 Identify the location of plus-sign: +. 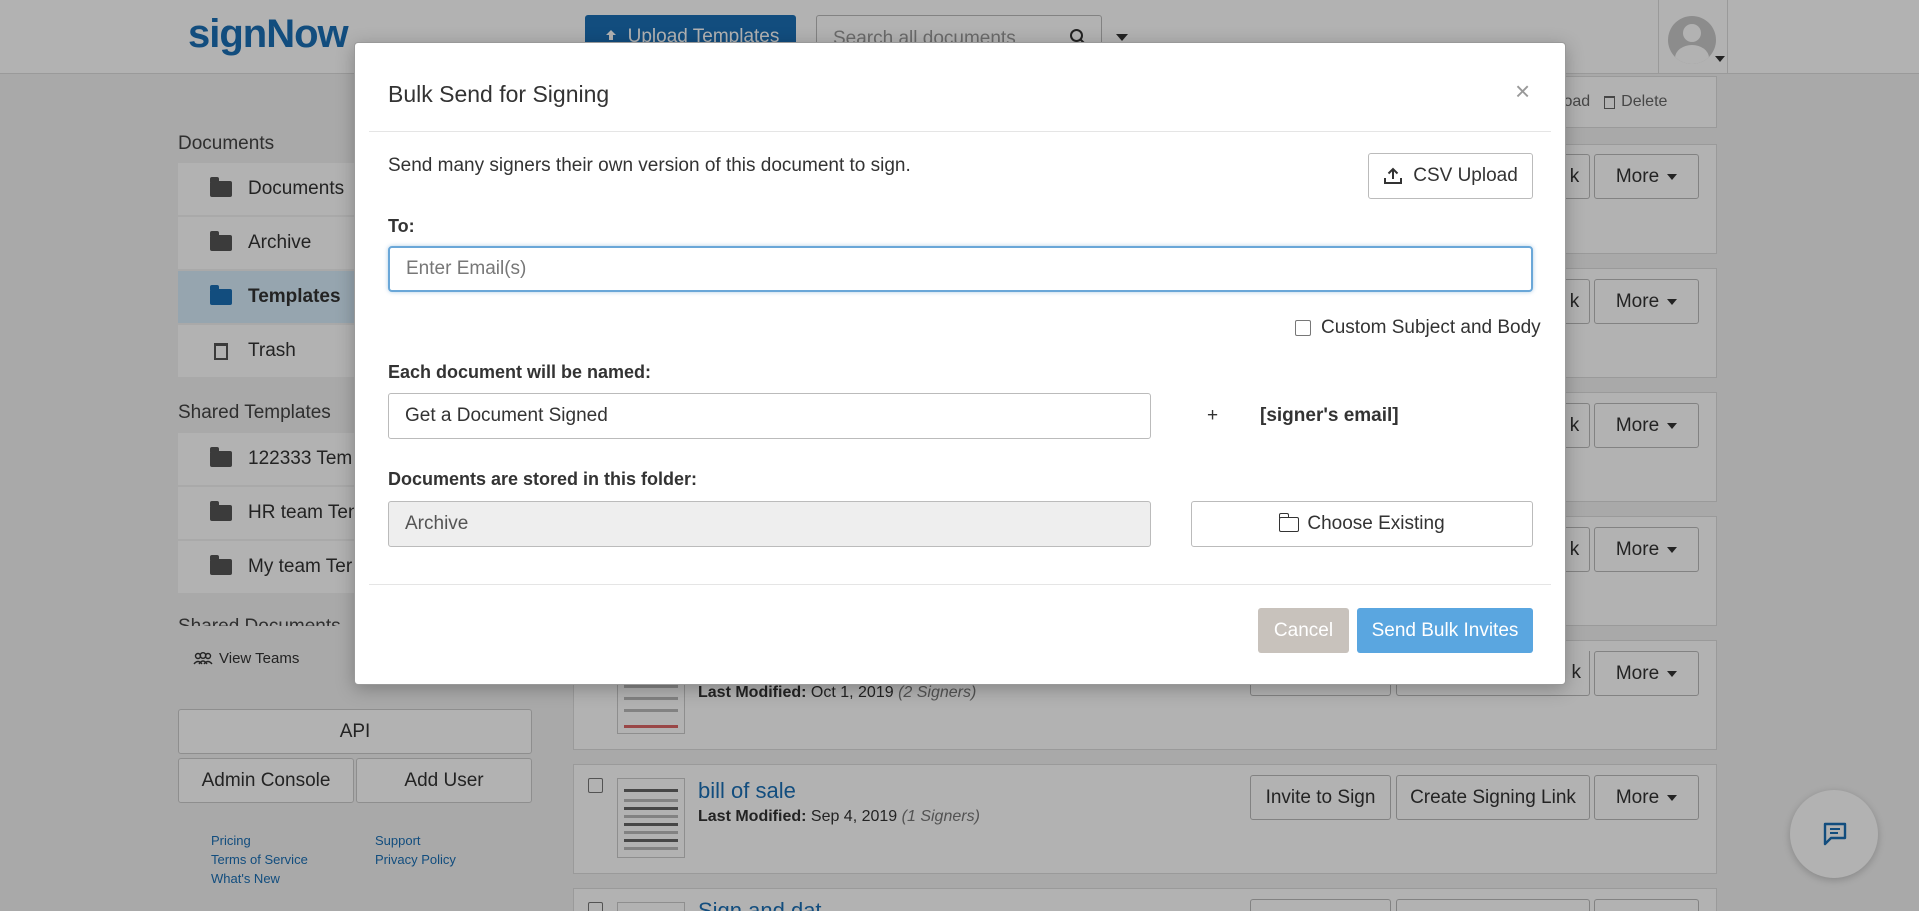
(1213, 415).